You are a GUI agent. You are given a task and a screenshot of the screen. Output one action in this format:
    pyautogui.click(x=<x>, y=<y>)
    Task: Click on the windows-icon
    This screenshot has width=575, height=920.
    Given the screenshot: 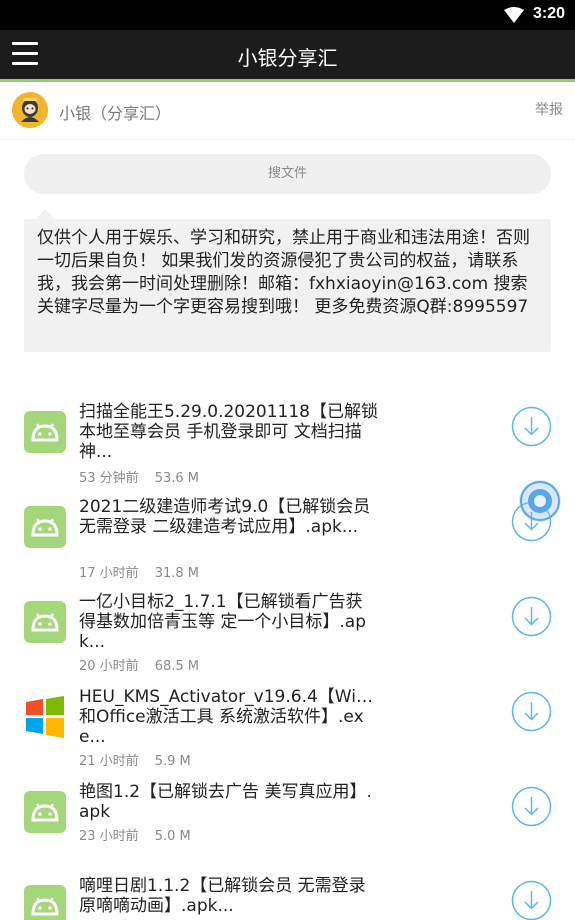 What is the action you would take?
    pyautogui.click(x=45, y=717)
    